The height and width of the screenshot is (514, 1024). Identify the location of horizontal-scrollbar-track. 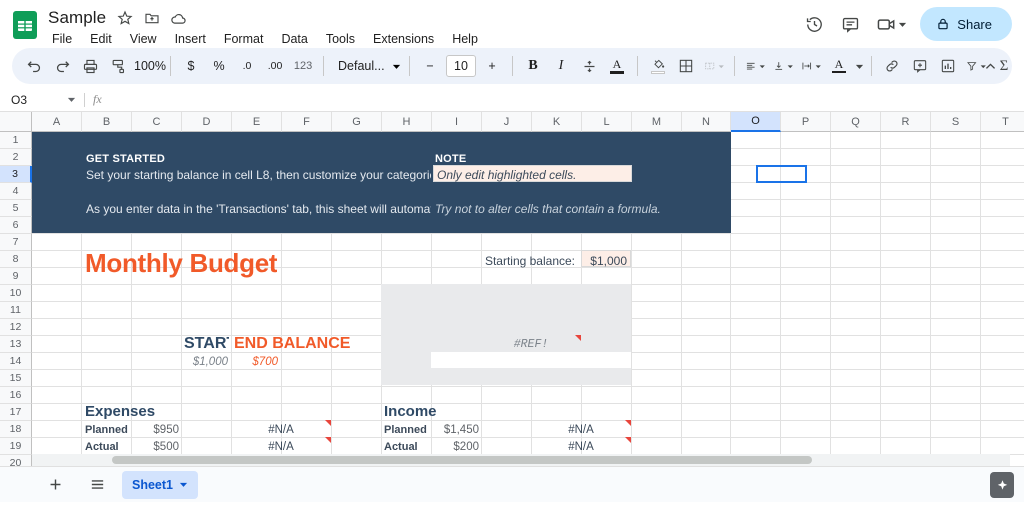
(521, 460).